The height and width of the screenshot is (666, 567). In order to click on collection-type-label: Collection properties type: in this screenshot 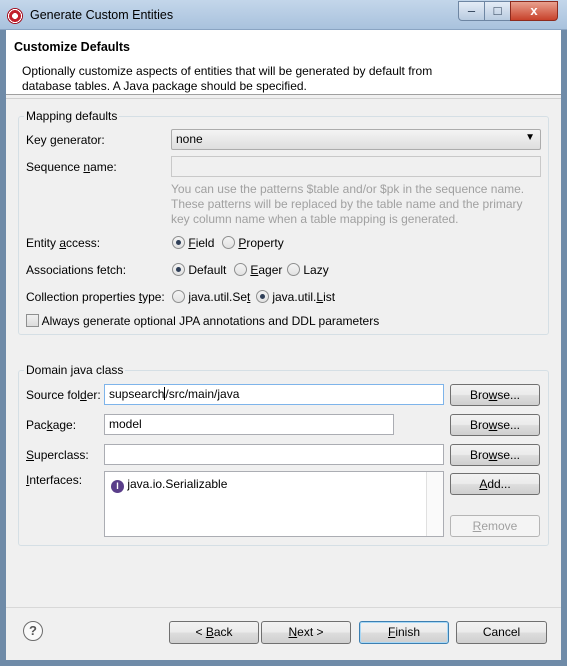, I will do `click(95, 297)`.